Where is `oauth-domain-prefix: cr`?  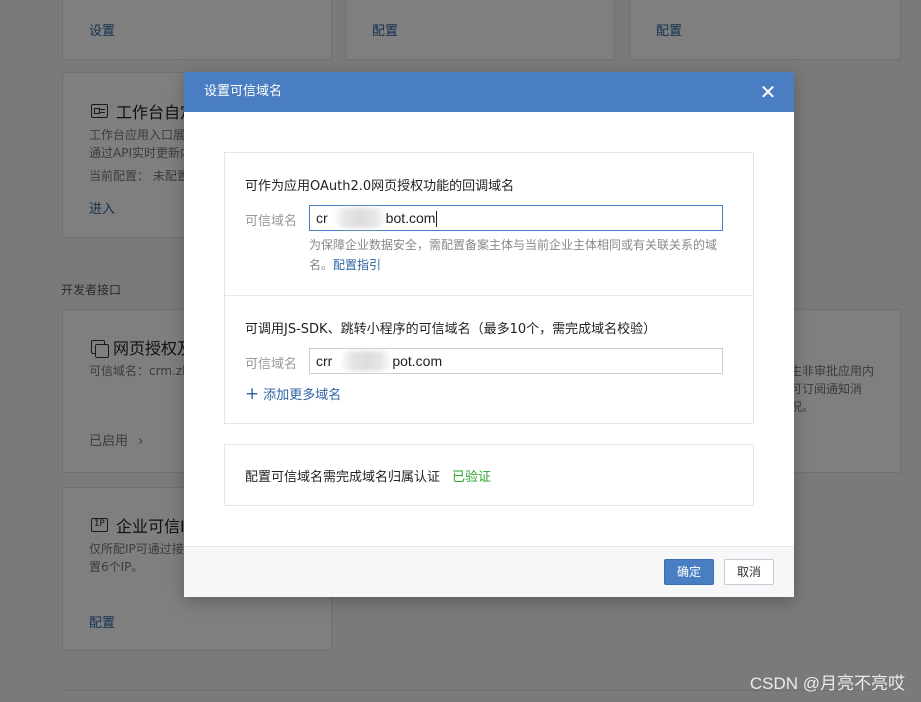
oauth-domain-prefix: cr is located at coordinates (322, 218).